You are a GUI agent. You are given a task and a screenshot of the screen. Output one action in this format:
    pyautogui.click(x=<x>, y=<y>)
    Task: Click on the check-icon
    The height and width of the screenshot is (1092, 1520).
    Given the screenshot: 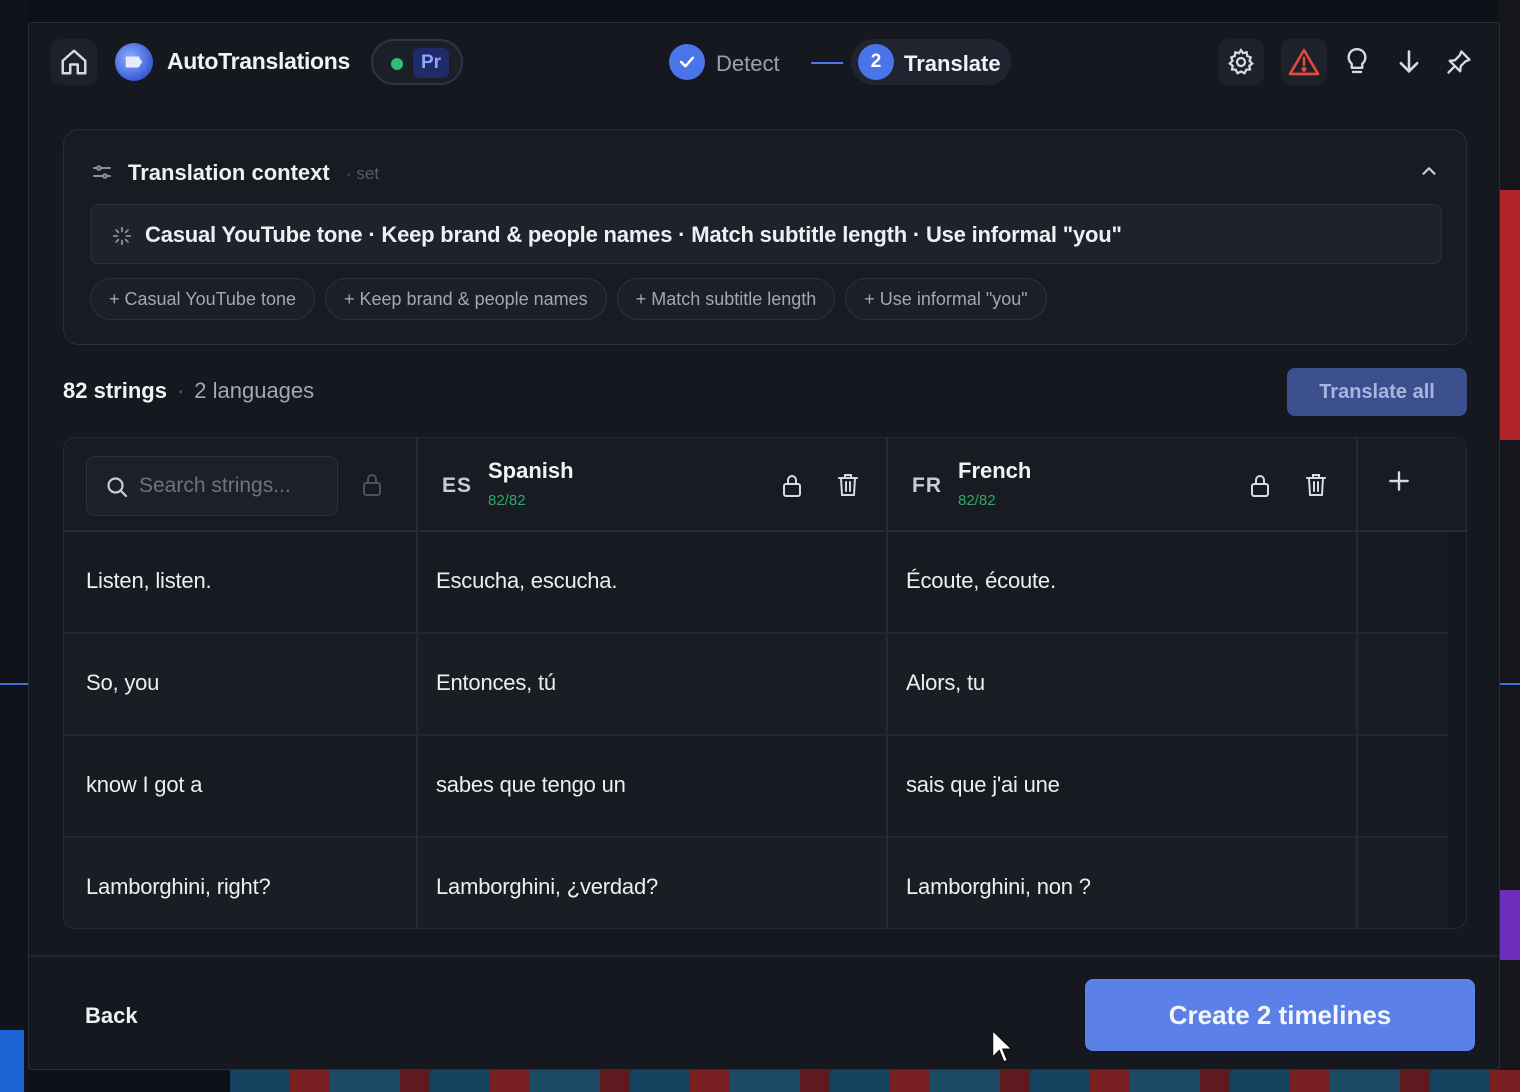 What is the action you would take?
    pyautogui.click(x=687, y=62)
    